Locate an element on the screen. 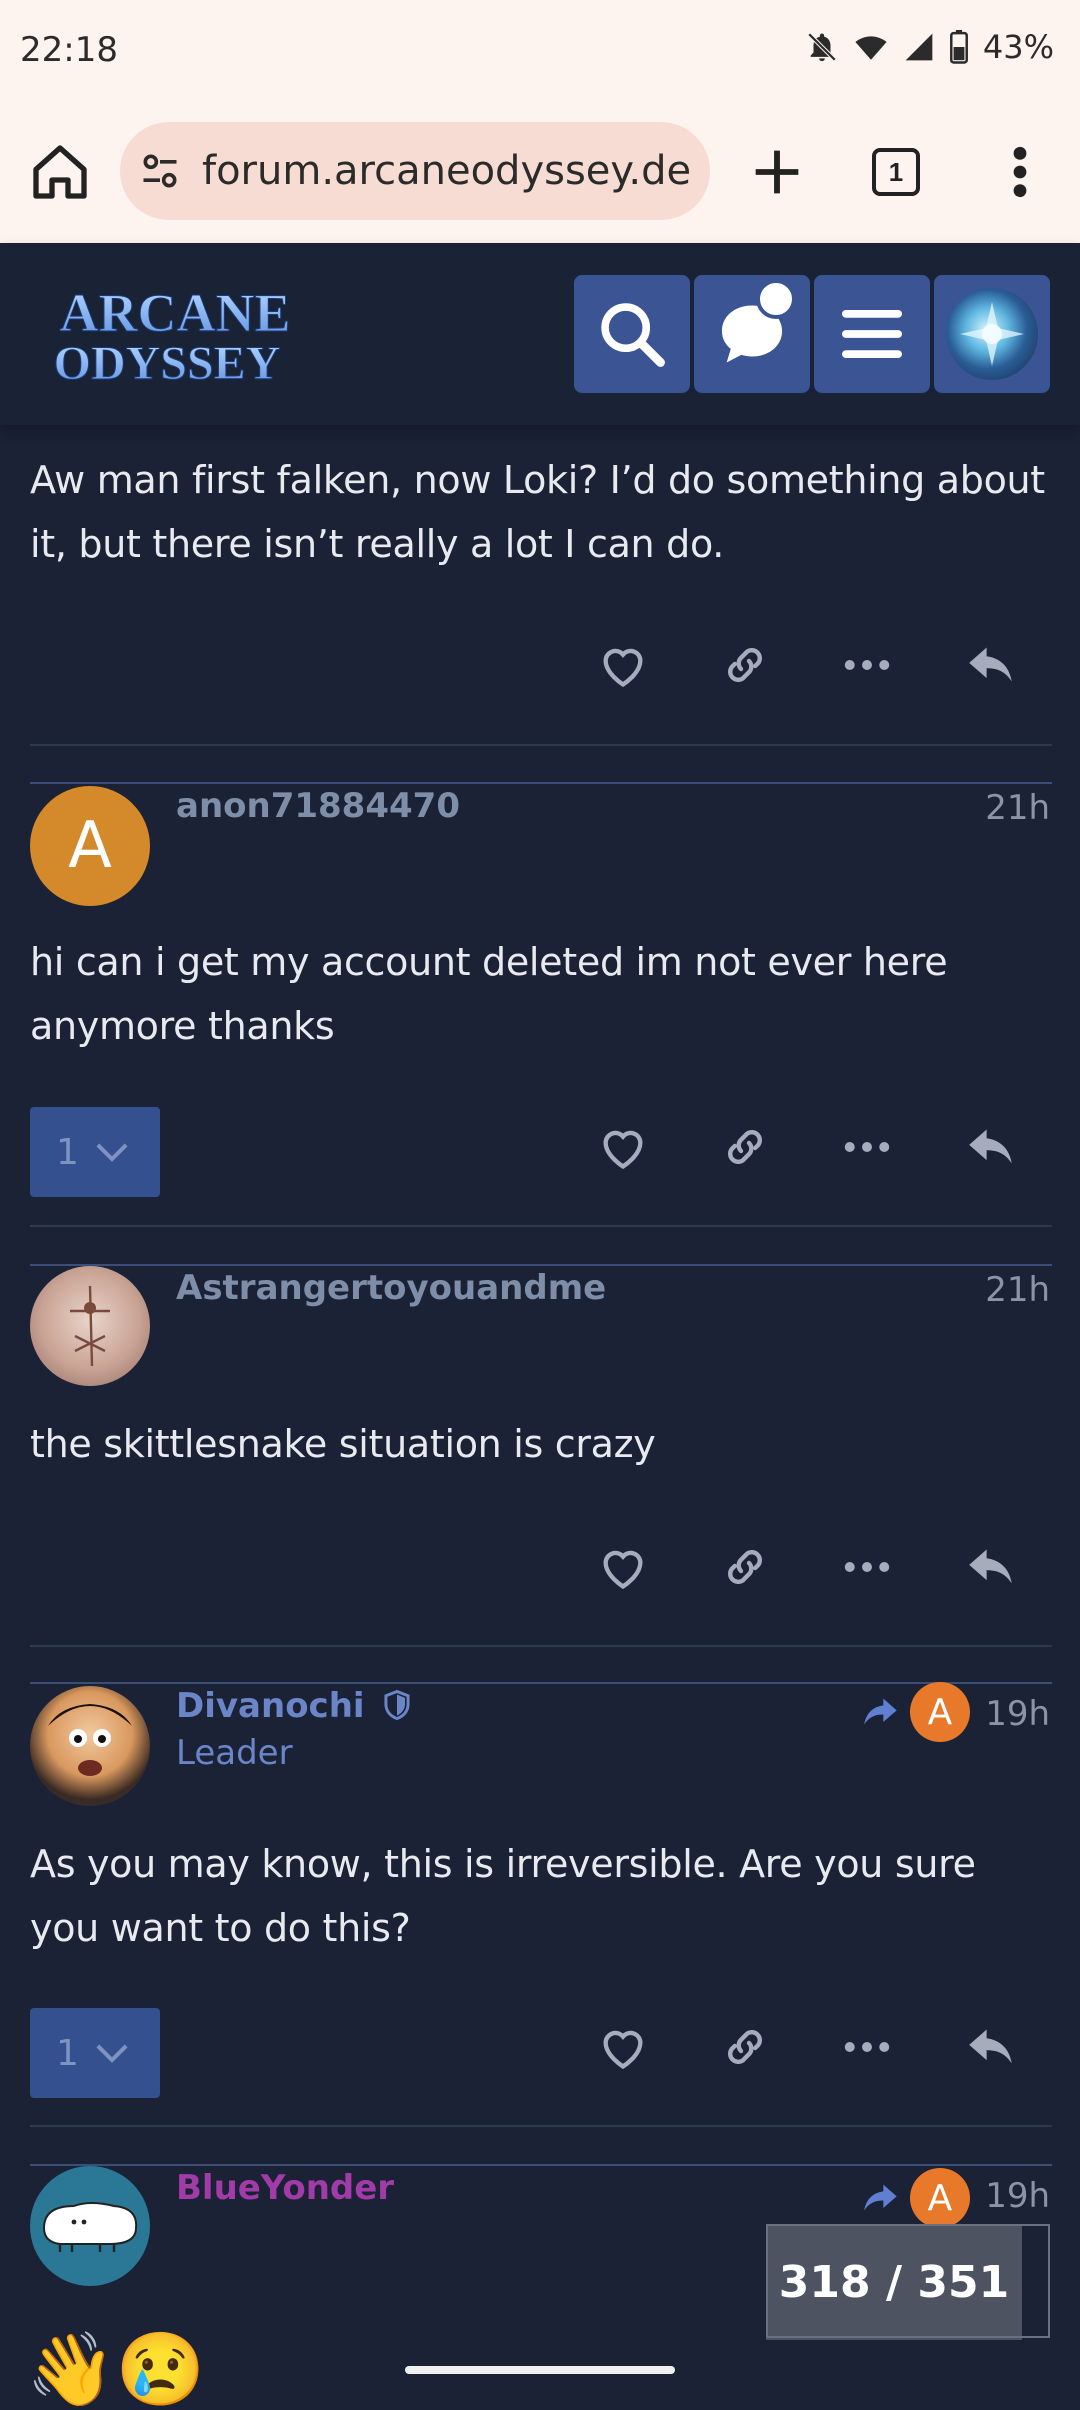 The image size is (1080, 2410). site-settings-icon is located at coordinates (160, 171).